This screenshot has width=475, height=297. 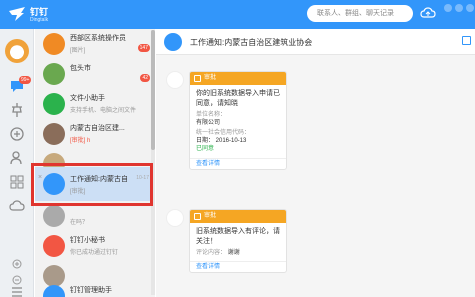 What do you see at coordinates (80, 141) in the screenshot?
I see `conversation-preview: [审批] h` at bounding box center [80, 141].